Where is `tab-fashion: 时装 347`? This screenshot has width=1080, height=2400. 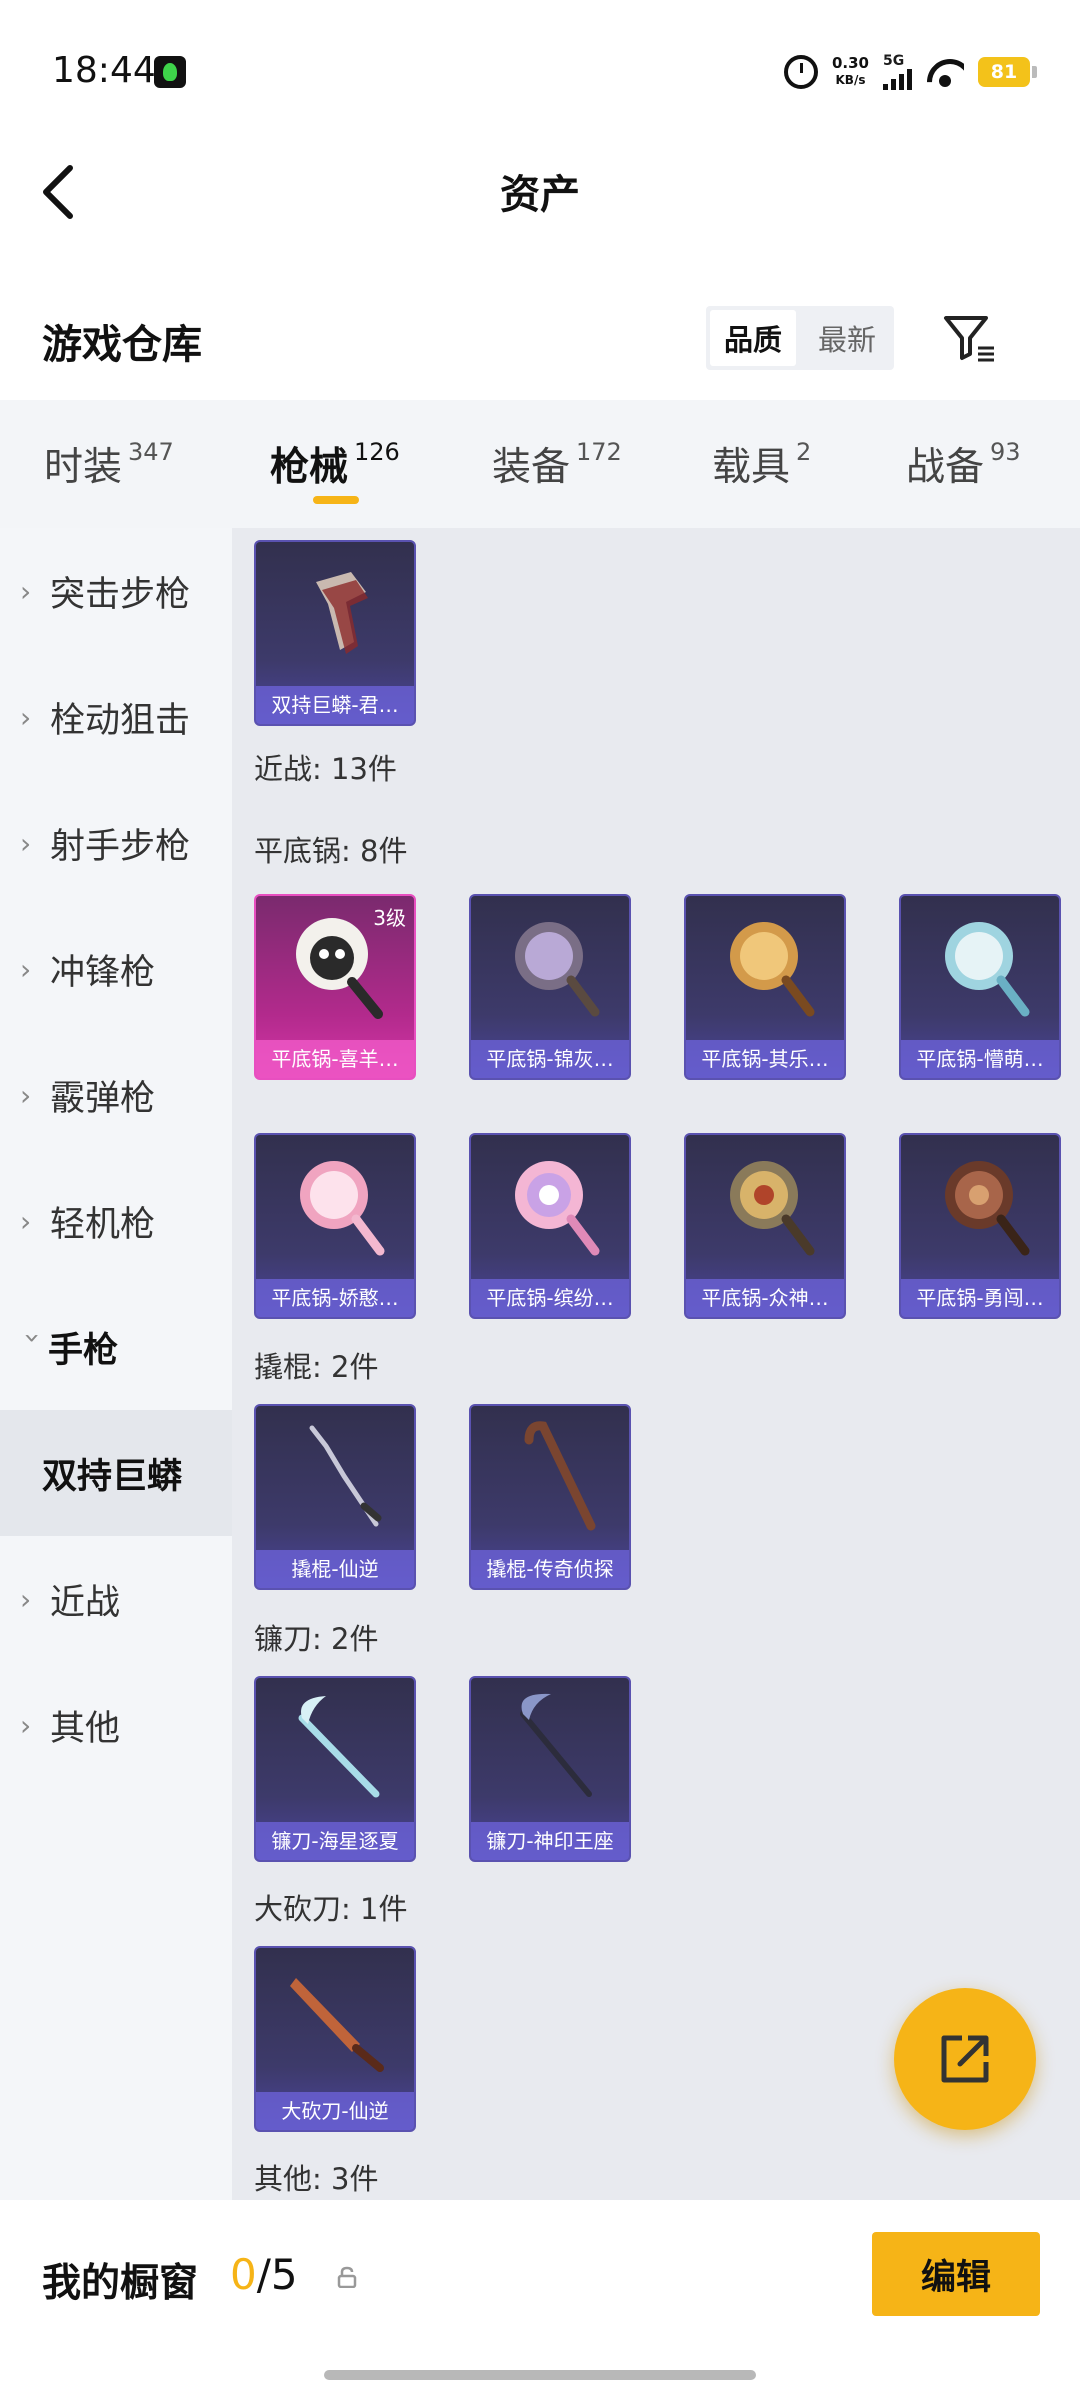
tab-fashion: 时装 347 is located at coordinates (109, 464).